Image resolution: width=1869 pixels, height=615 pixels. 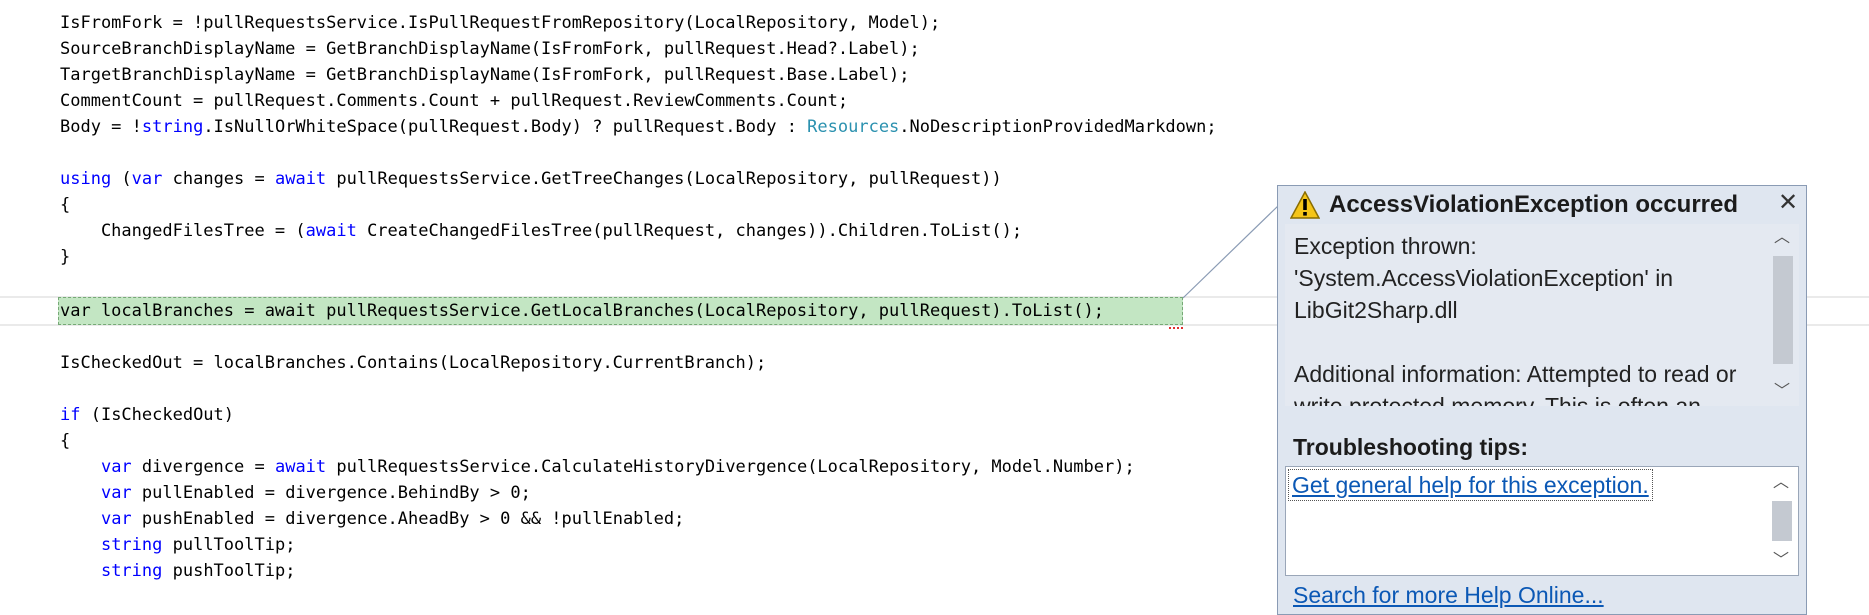 I want to click on general-help-link: Get general help for this exception., so click(x=1470, y=485).